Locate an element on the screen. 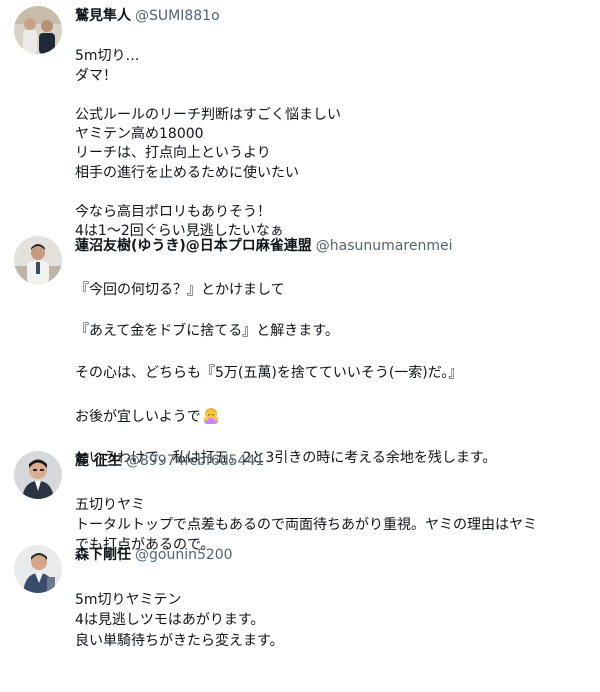  user-handle: @89974fcbf6d5441 is located at coordinates (195, 461).